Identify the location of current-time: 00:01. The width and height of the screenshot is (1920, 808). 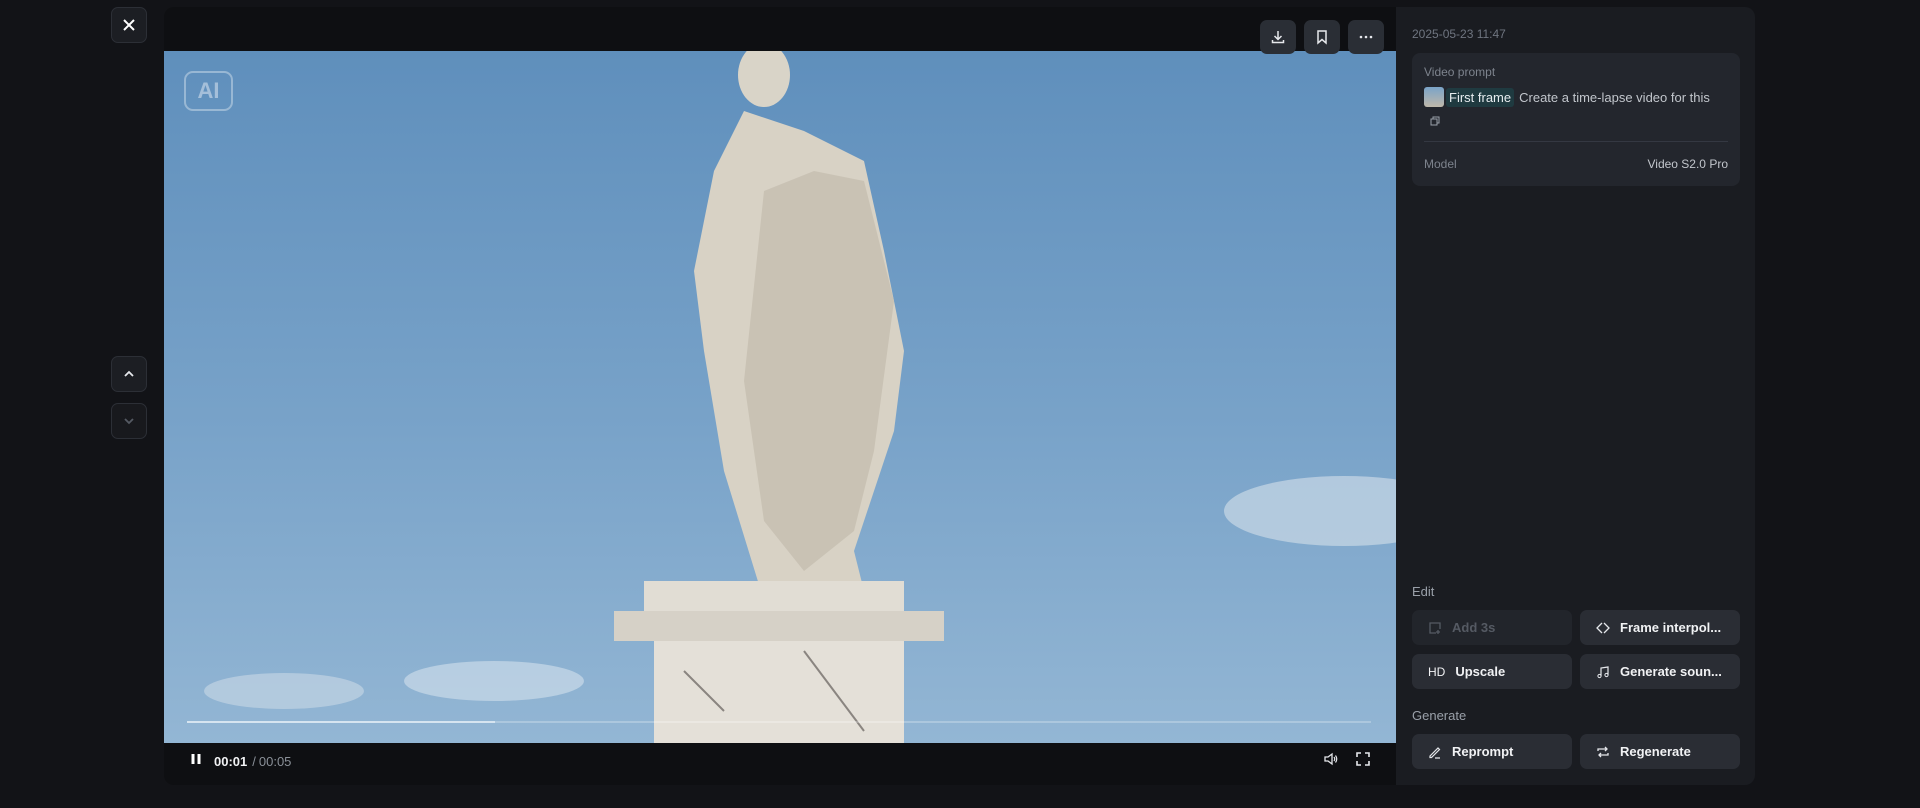
(231, 761).